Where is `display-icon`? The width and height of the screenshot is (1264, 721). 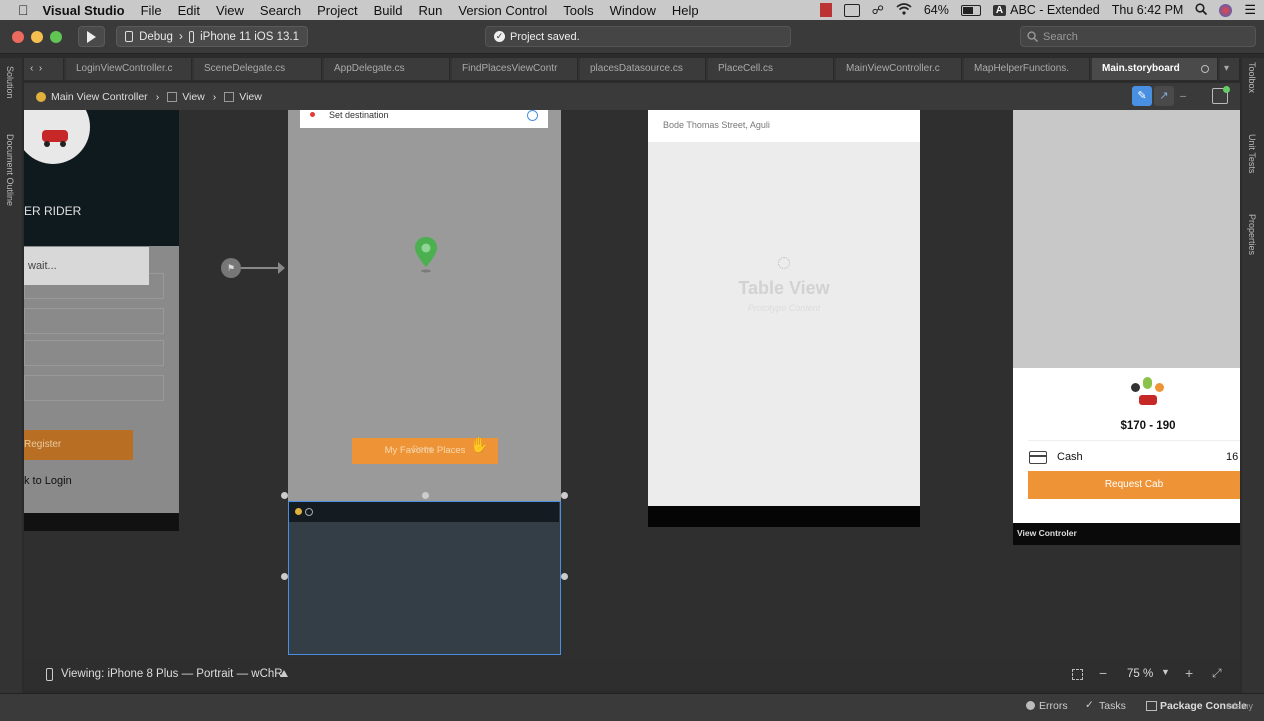
display-icon is located at coordinates (851, 10).